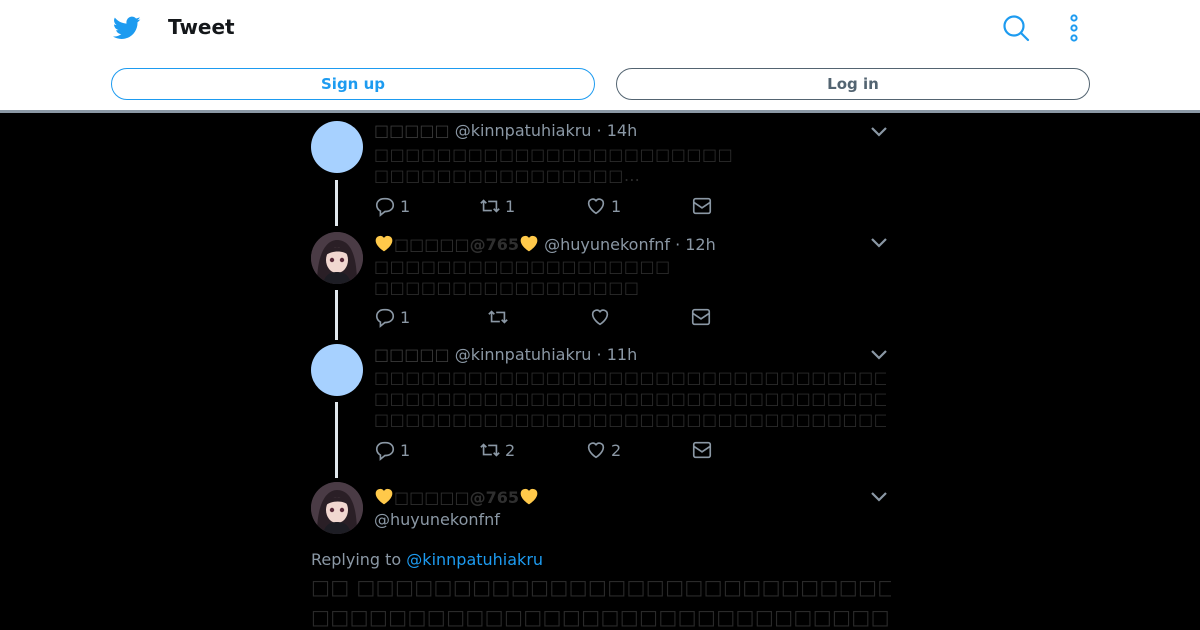  I want to click on like-count: 2, so click(616, 450).